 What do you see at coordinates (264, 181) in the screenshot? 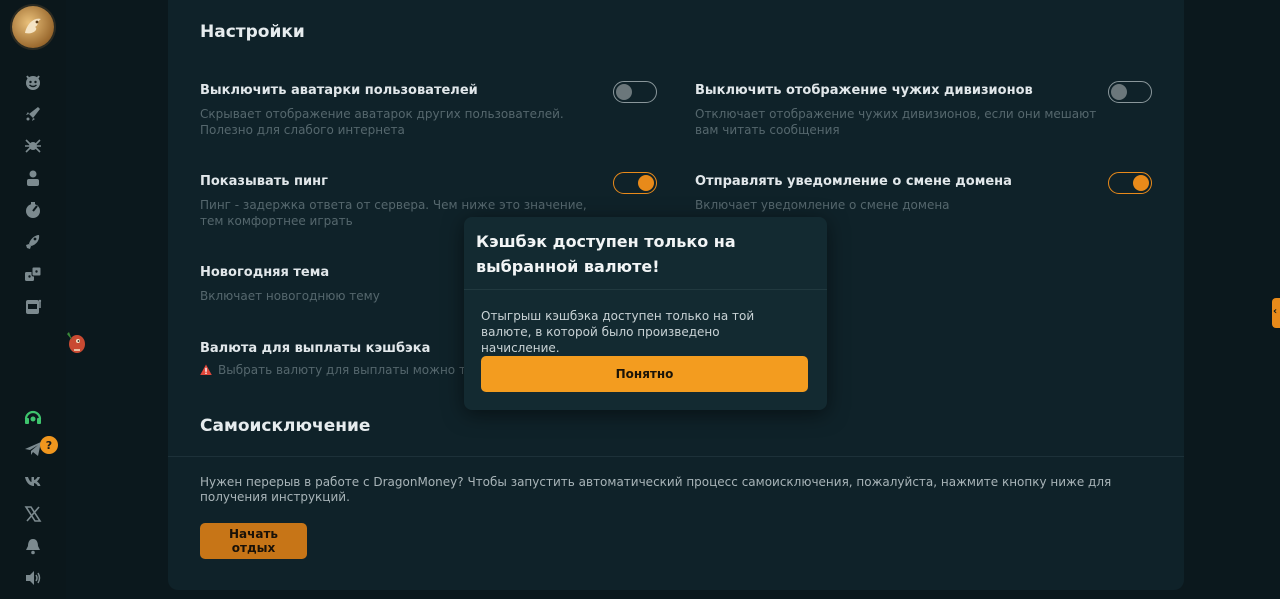
I see `setting-title-ping: Показывать пинг` at bounding box center [264, 181].